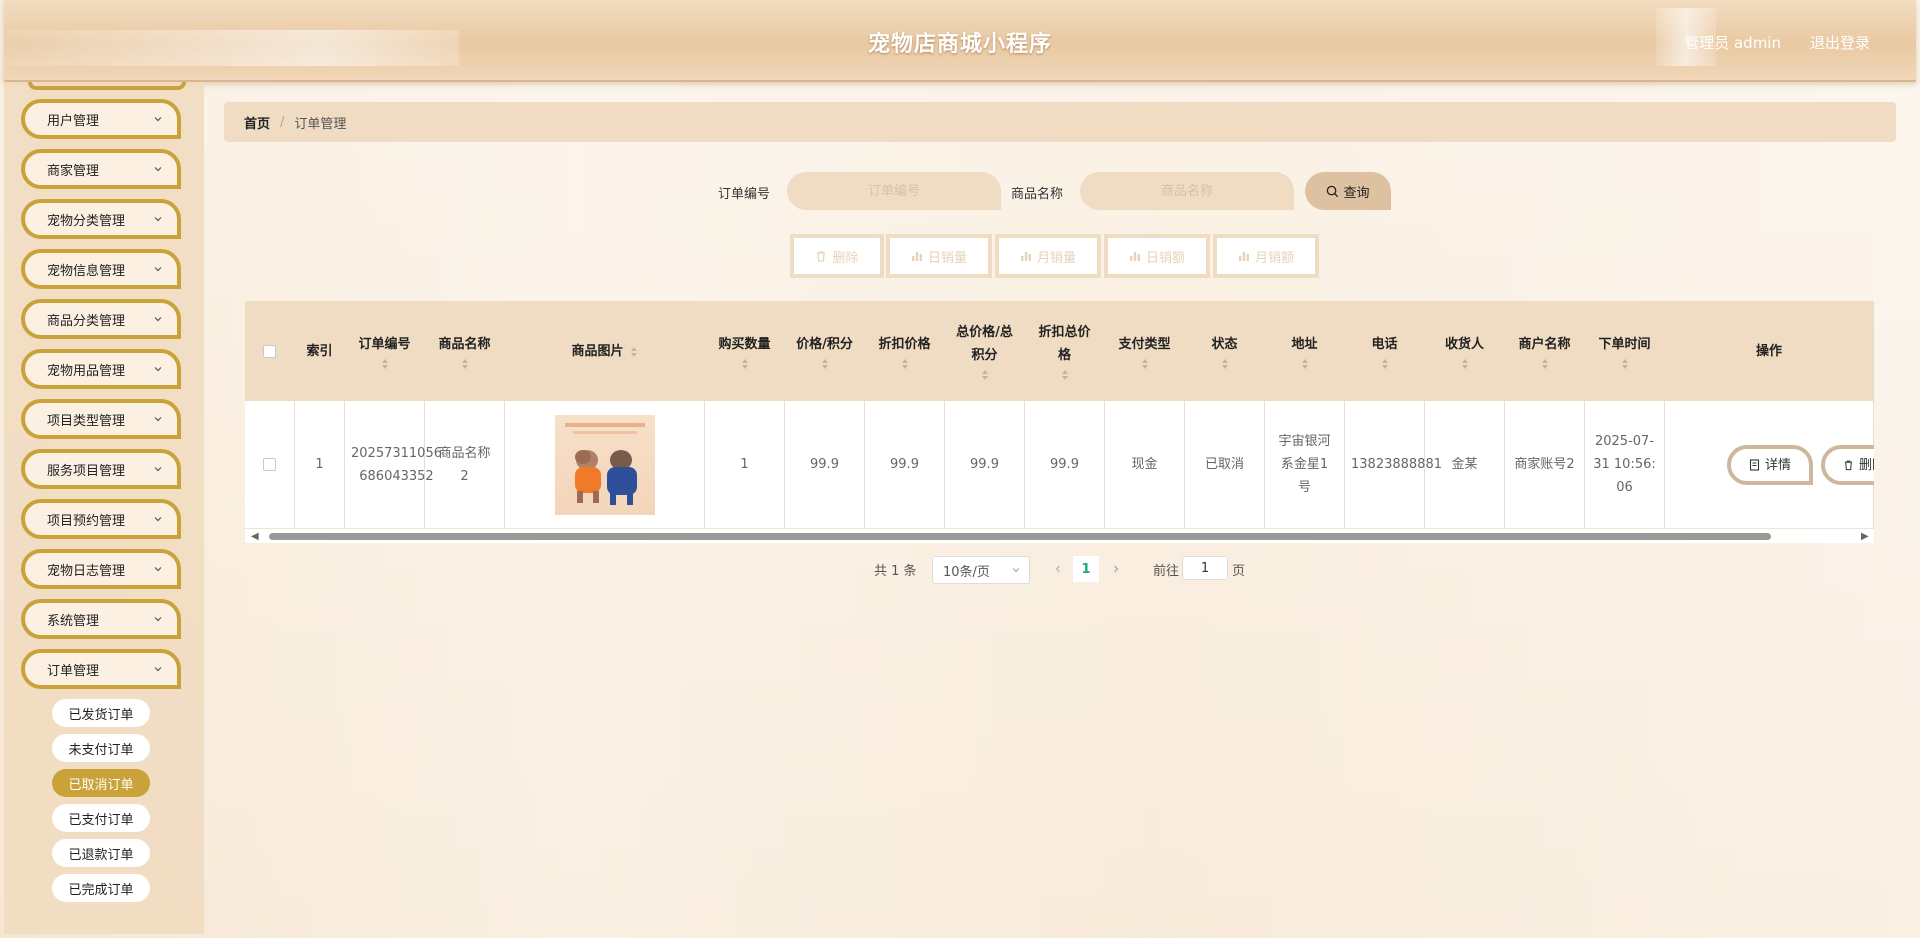 The height and width of the screenshot is (938, 1920). Describe the element at coordinates (1187, 191) in the screenshot. I see `goods-name-input` at that location.